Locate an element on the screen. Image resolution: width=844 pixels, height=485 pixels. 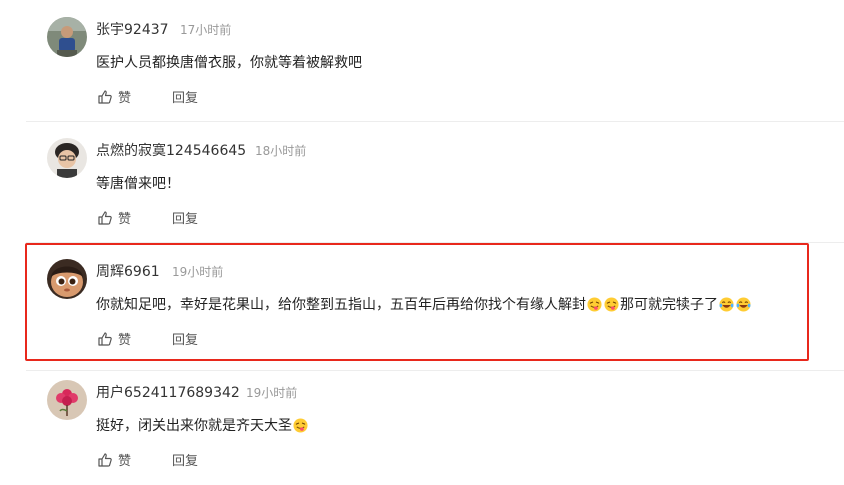
comment-timestamp: 17小时前 is located at coordinates (206, 30).